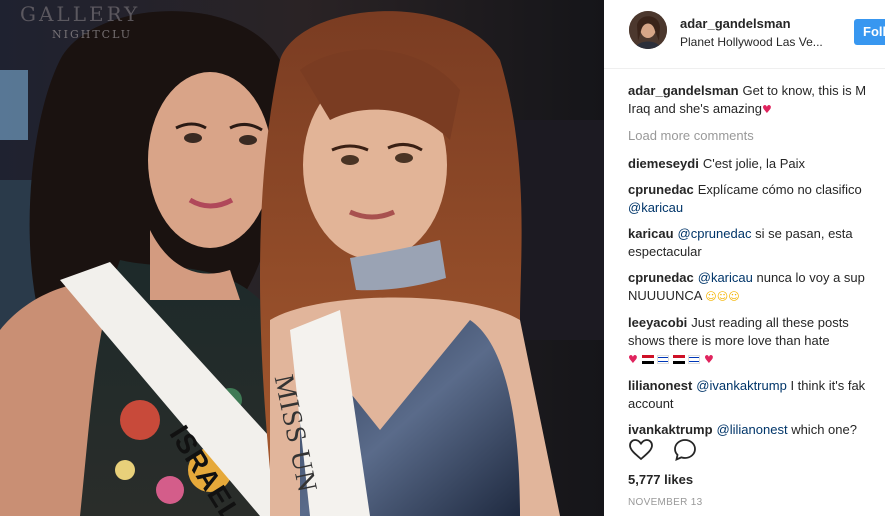  I want to click on caption-text-line2: Iraq and she's amazing, so click(695, 108).